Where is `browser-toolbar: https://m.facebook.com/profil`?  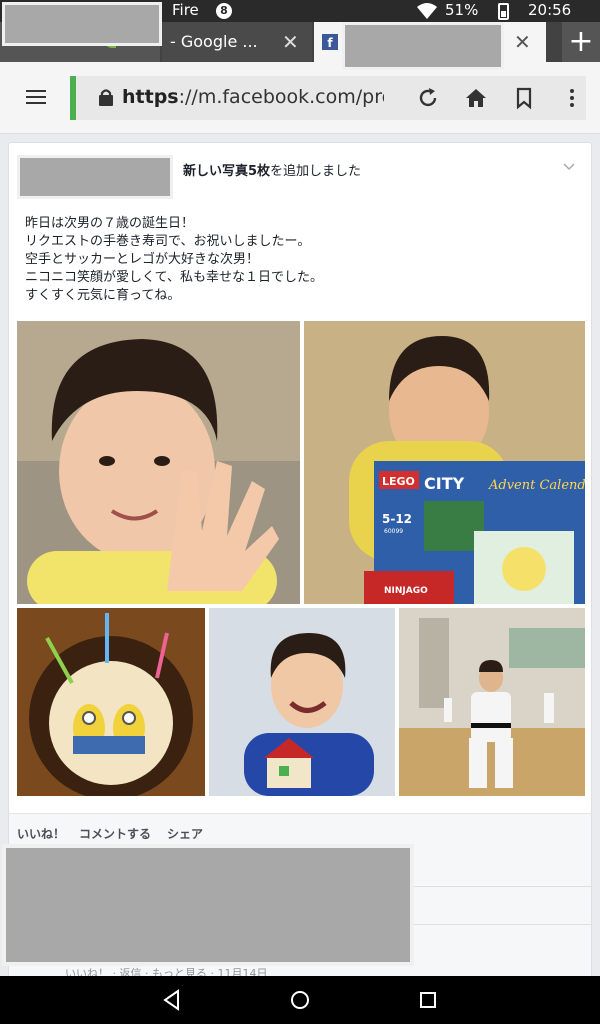
browser-toolbar: https://m.facebook.com/profil is located at coordinates (300, 98).